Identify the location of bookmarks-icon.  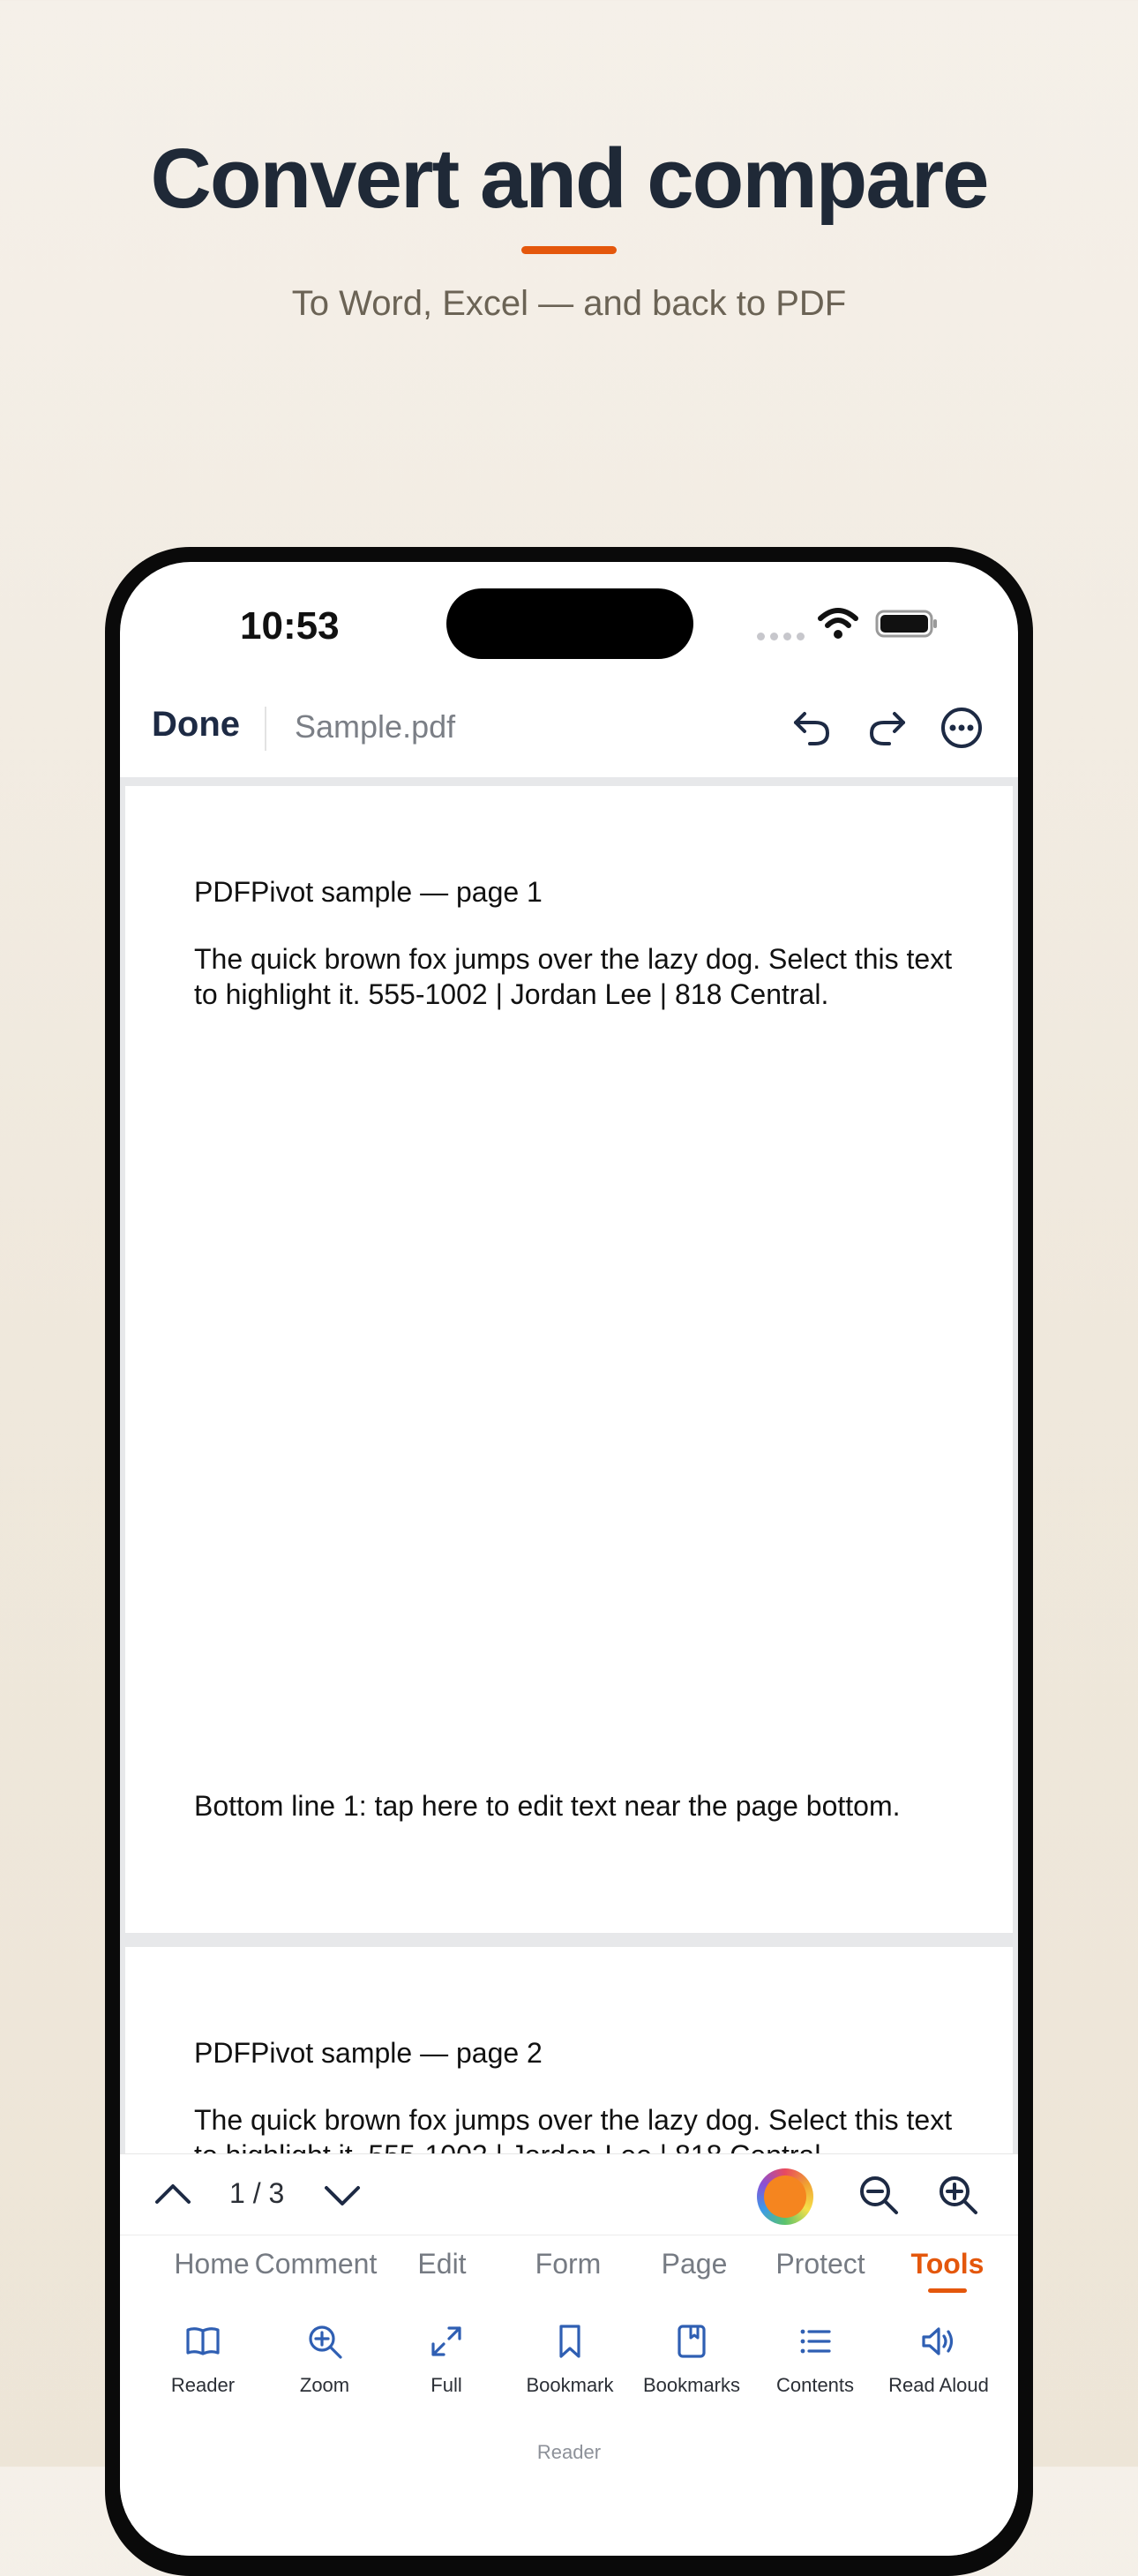
(692, 2342).